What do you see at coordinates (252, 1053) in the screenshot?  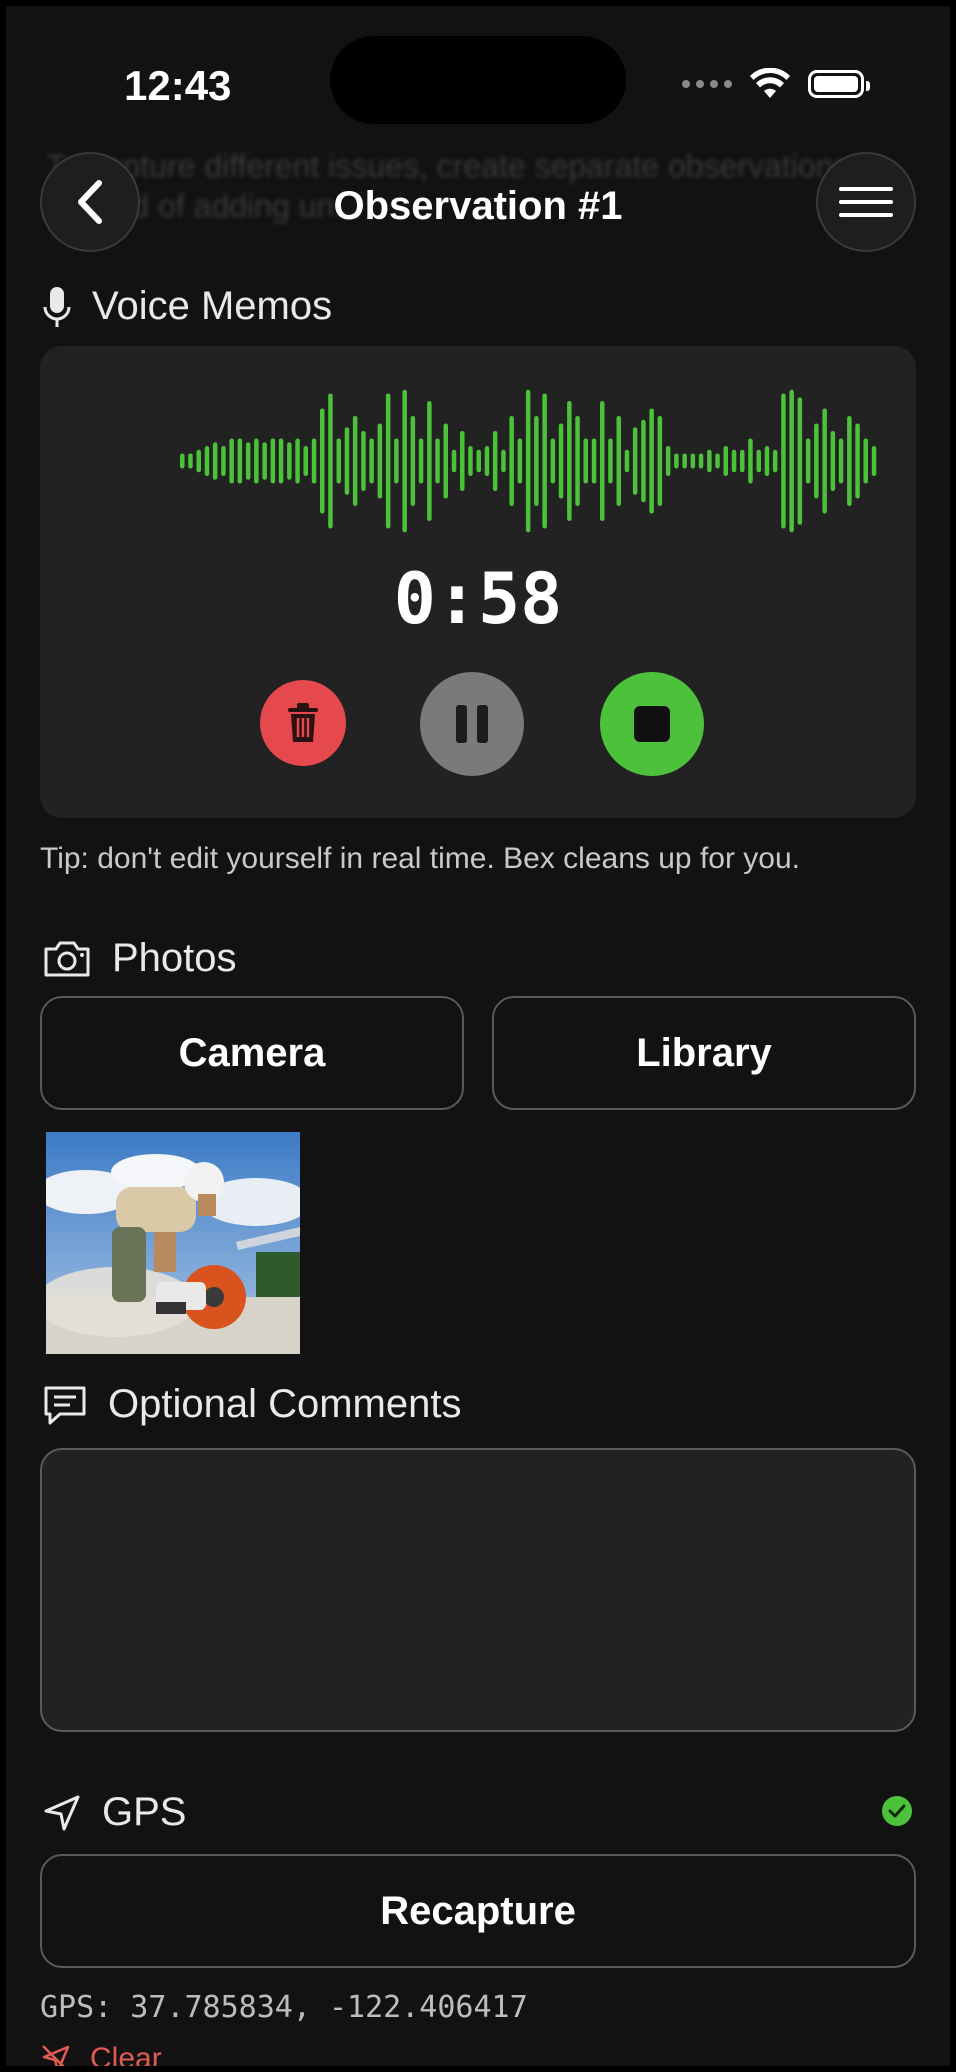 I see `camera-button: Camera` at bounding box center [252, 1053].